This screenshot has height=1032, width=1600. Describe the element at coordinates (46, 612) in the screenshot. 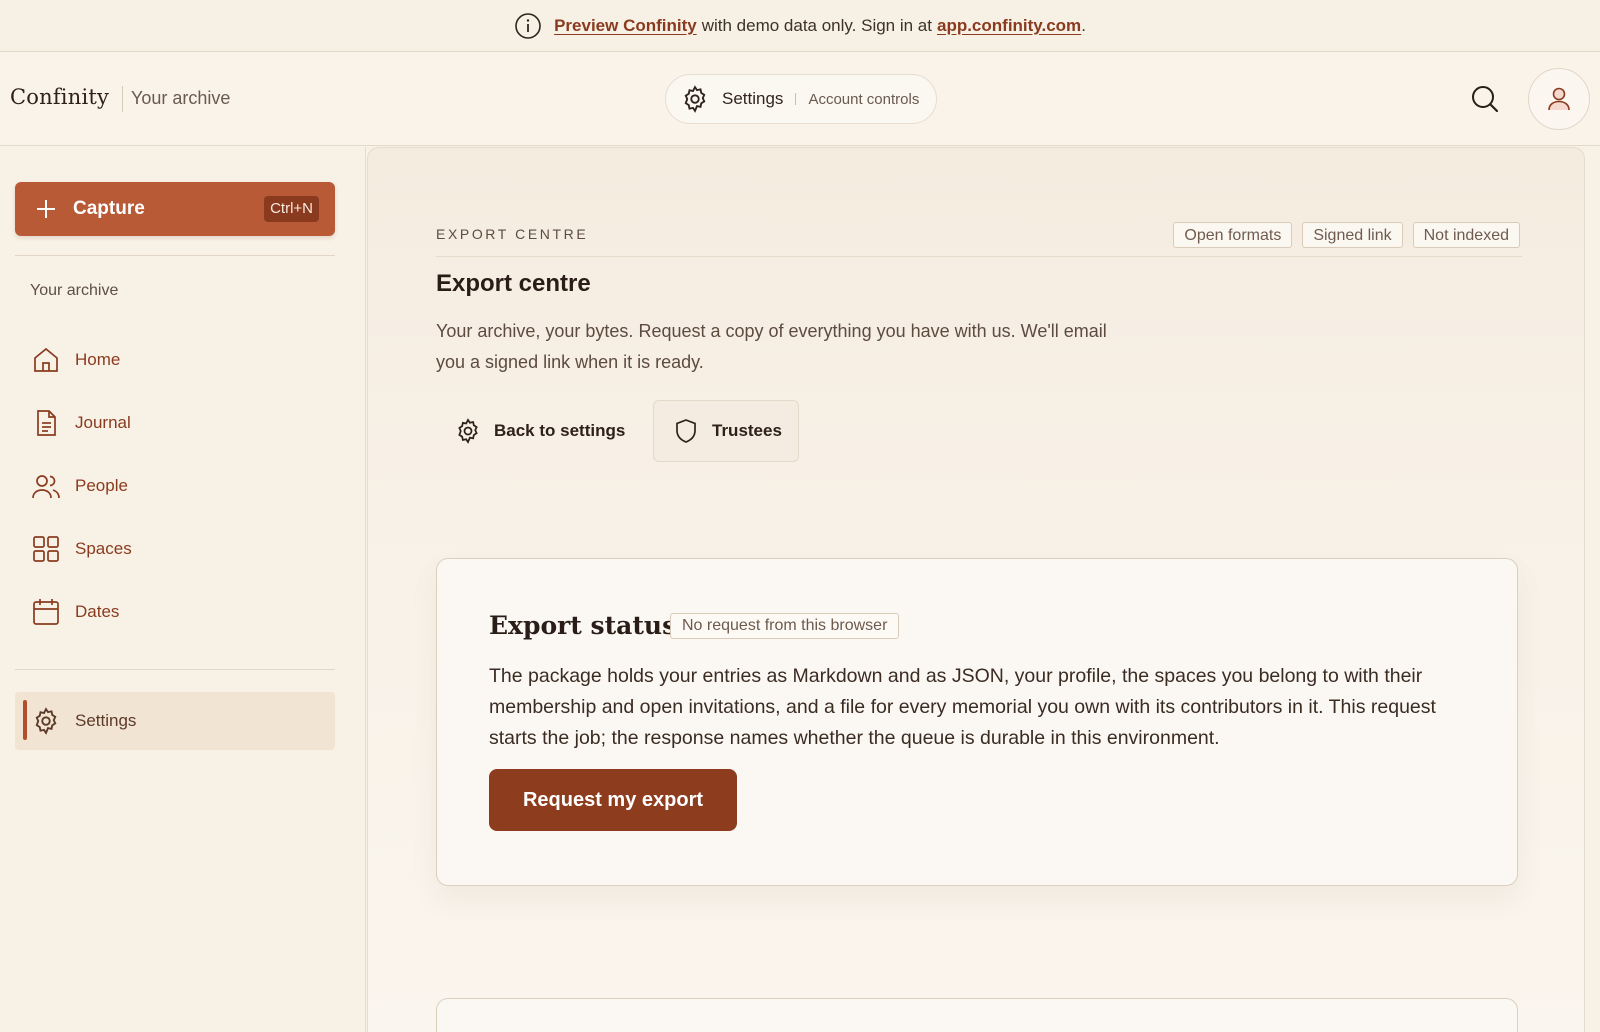

I see `calendar-icon` at that location.